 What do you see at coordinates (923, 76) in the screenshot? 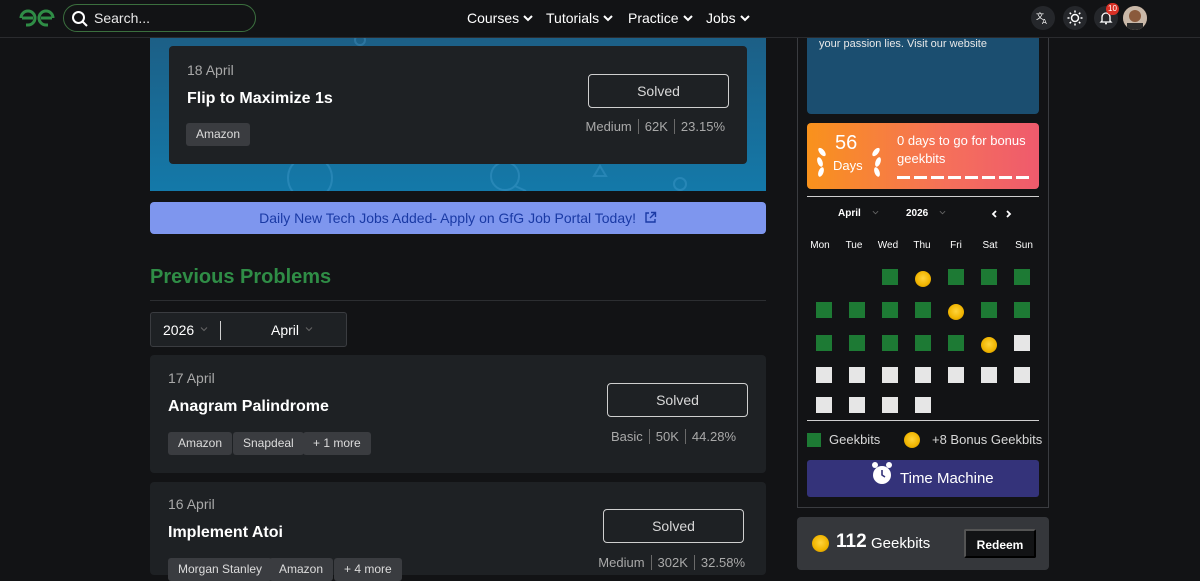
I see `promo-card: your passion lies. Visit our website` at bounding box center [923, 76].